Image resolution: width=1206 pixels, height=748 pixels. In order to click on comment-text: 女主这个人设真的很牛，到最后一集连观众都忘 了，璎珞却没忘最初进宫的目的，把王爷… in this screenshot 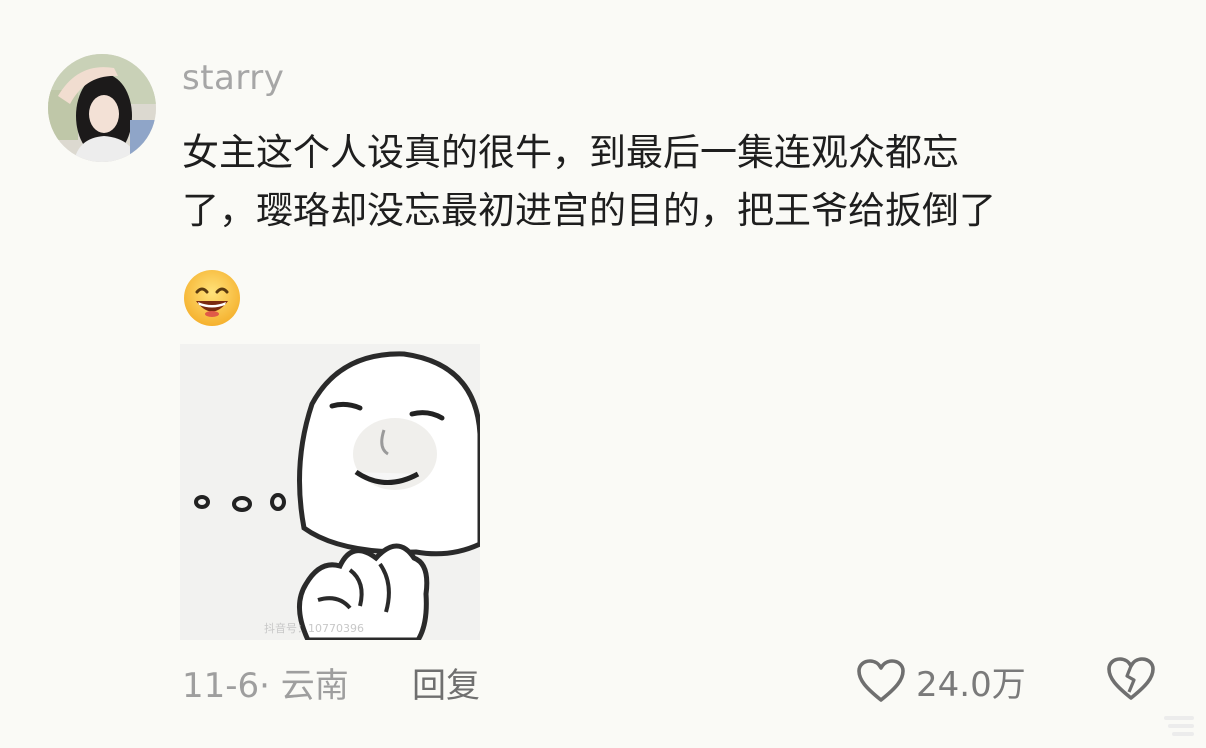, I will do `click(677, 182)`.